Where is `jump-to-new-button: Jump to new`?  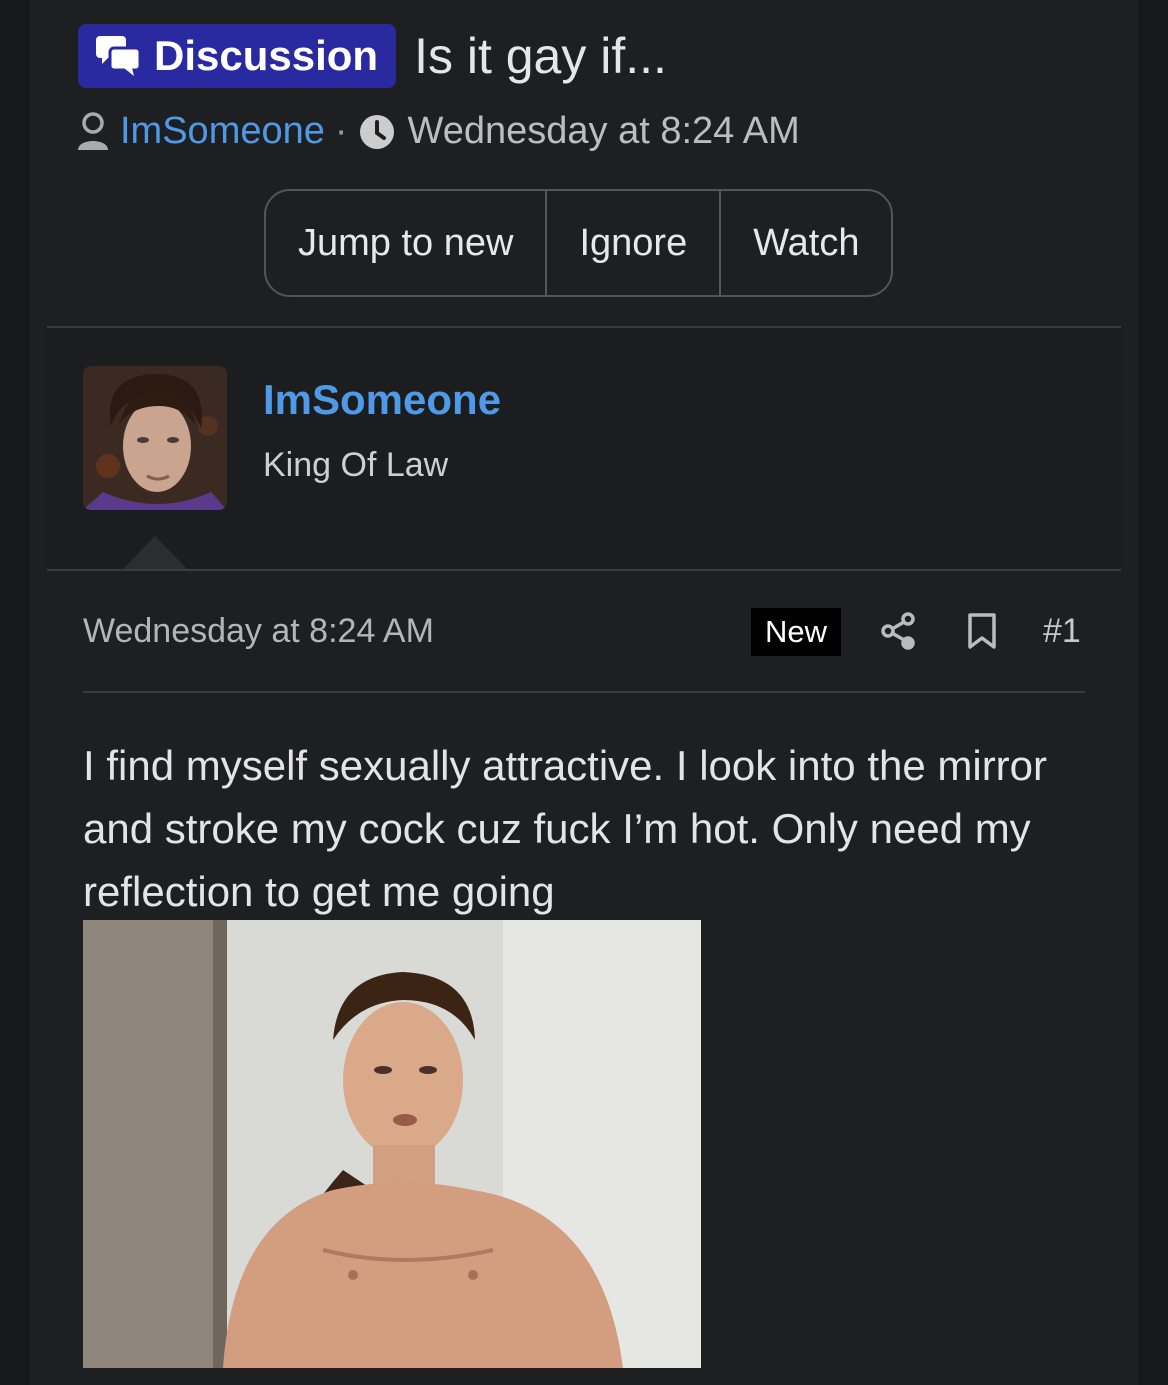
jump-to-new-button: Jump to new is located at coordinates (407, 243).